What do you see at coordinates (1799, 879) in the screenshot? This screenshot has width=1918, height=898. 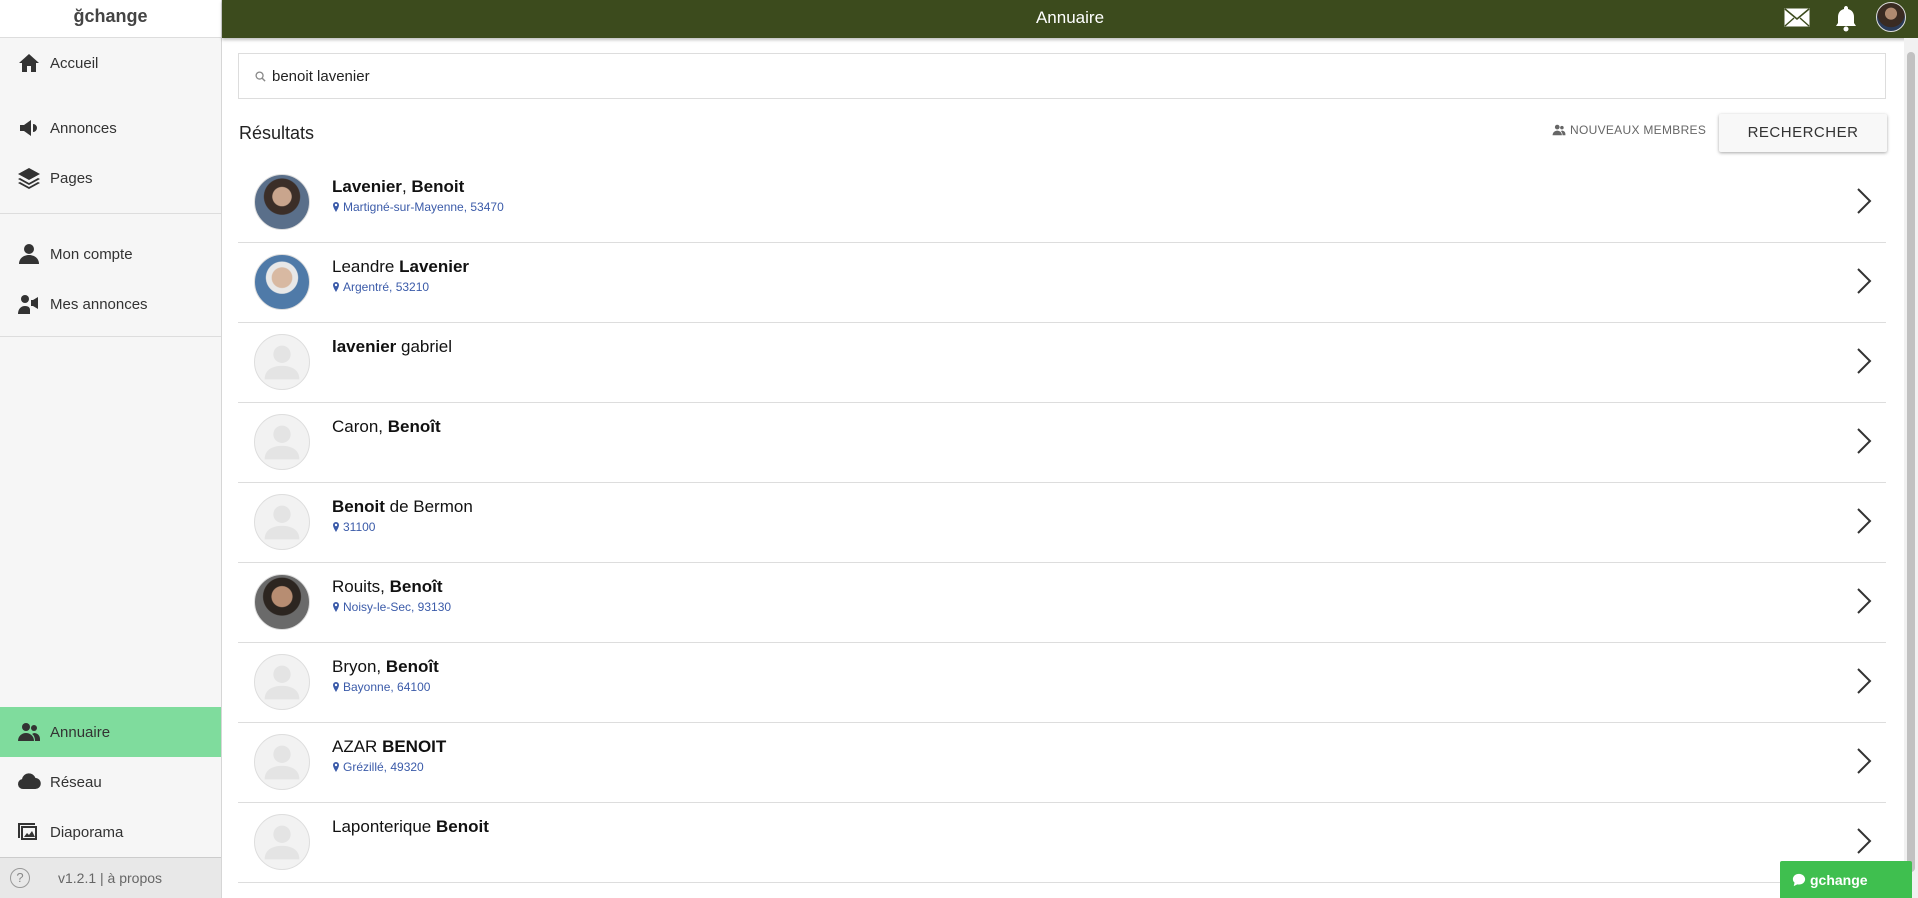 I see `chat-icon` at bounding box center [1799, 879].